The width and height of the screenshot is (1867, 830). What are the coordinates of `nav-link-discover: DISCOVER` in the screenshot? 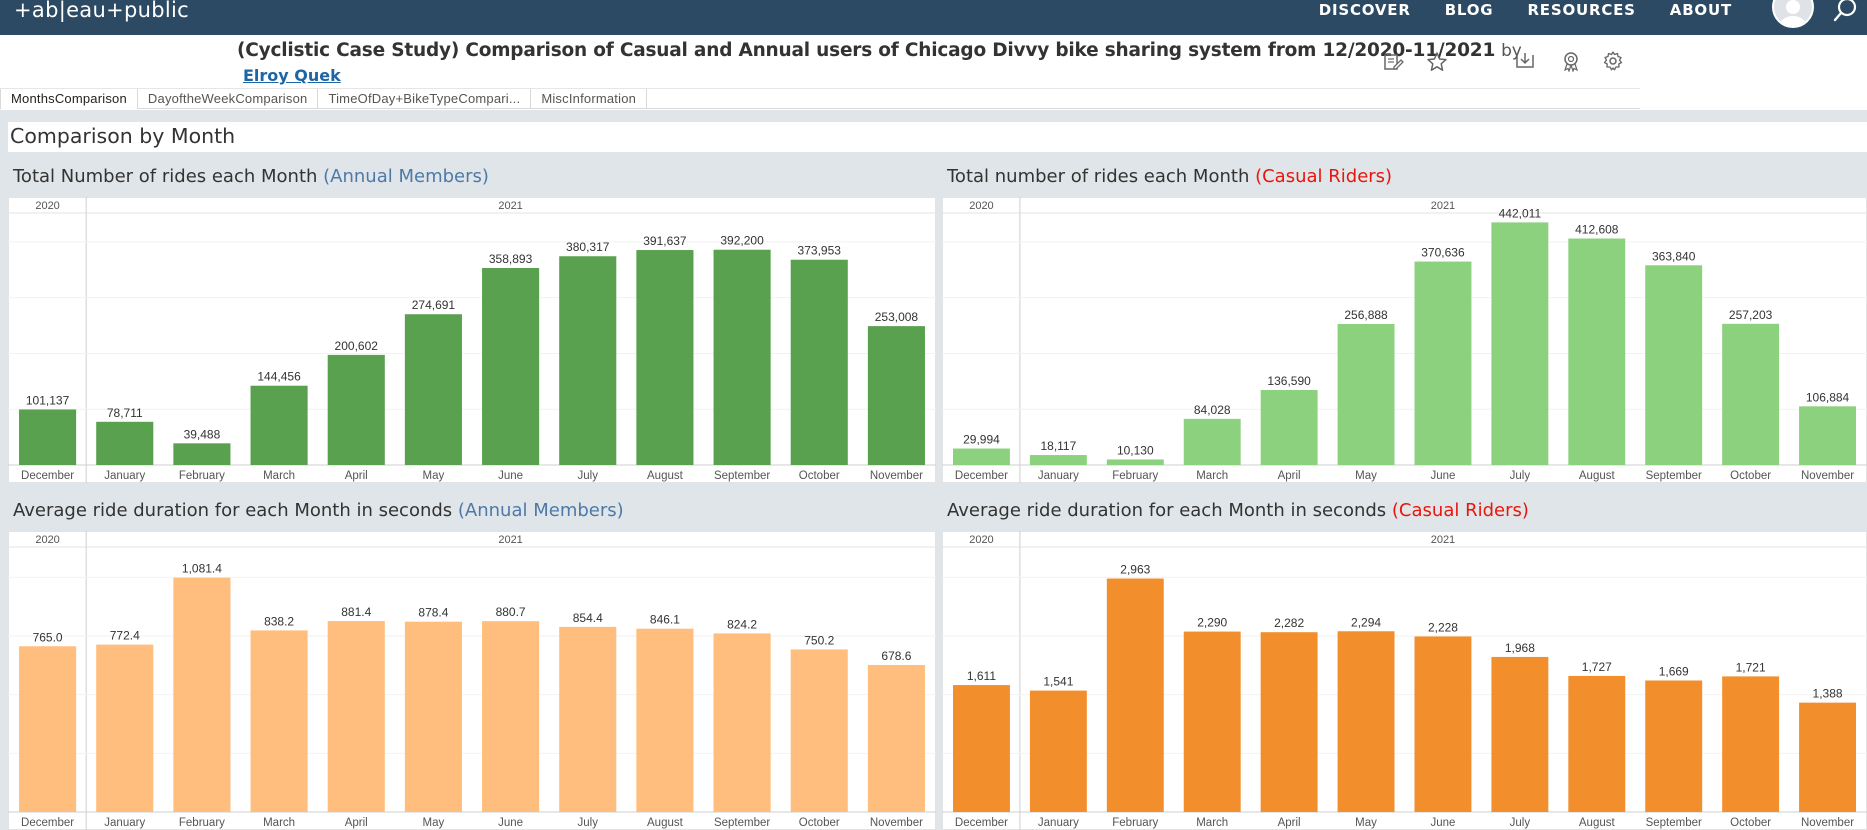 It's located at (1365, 10).